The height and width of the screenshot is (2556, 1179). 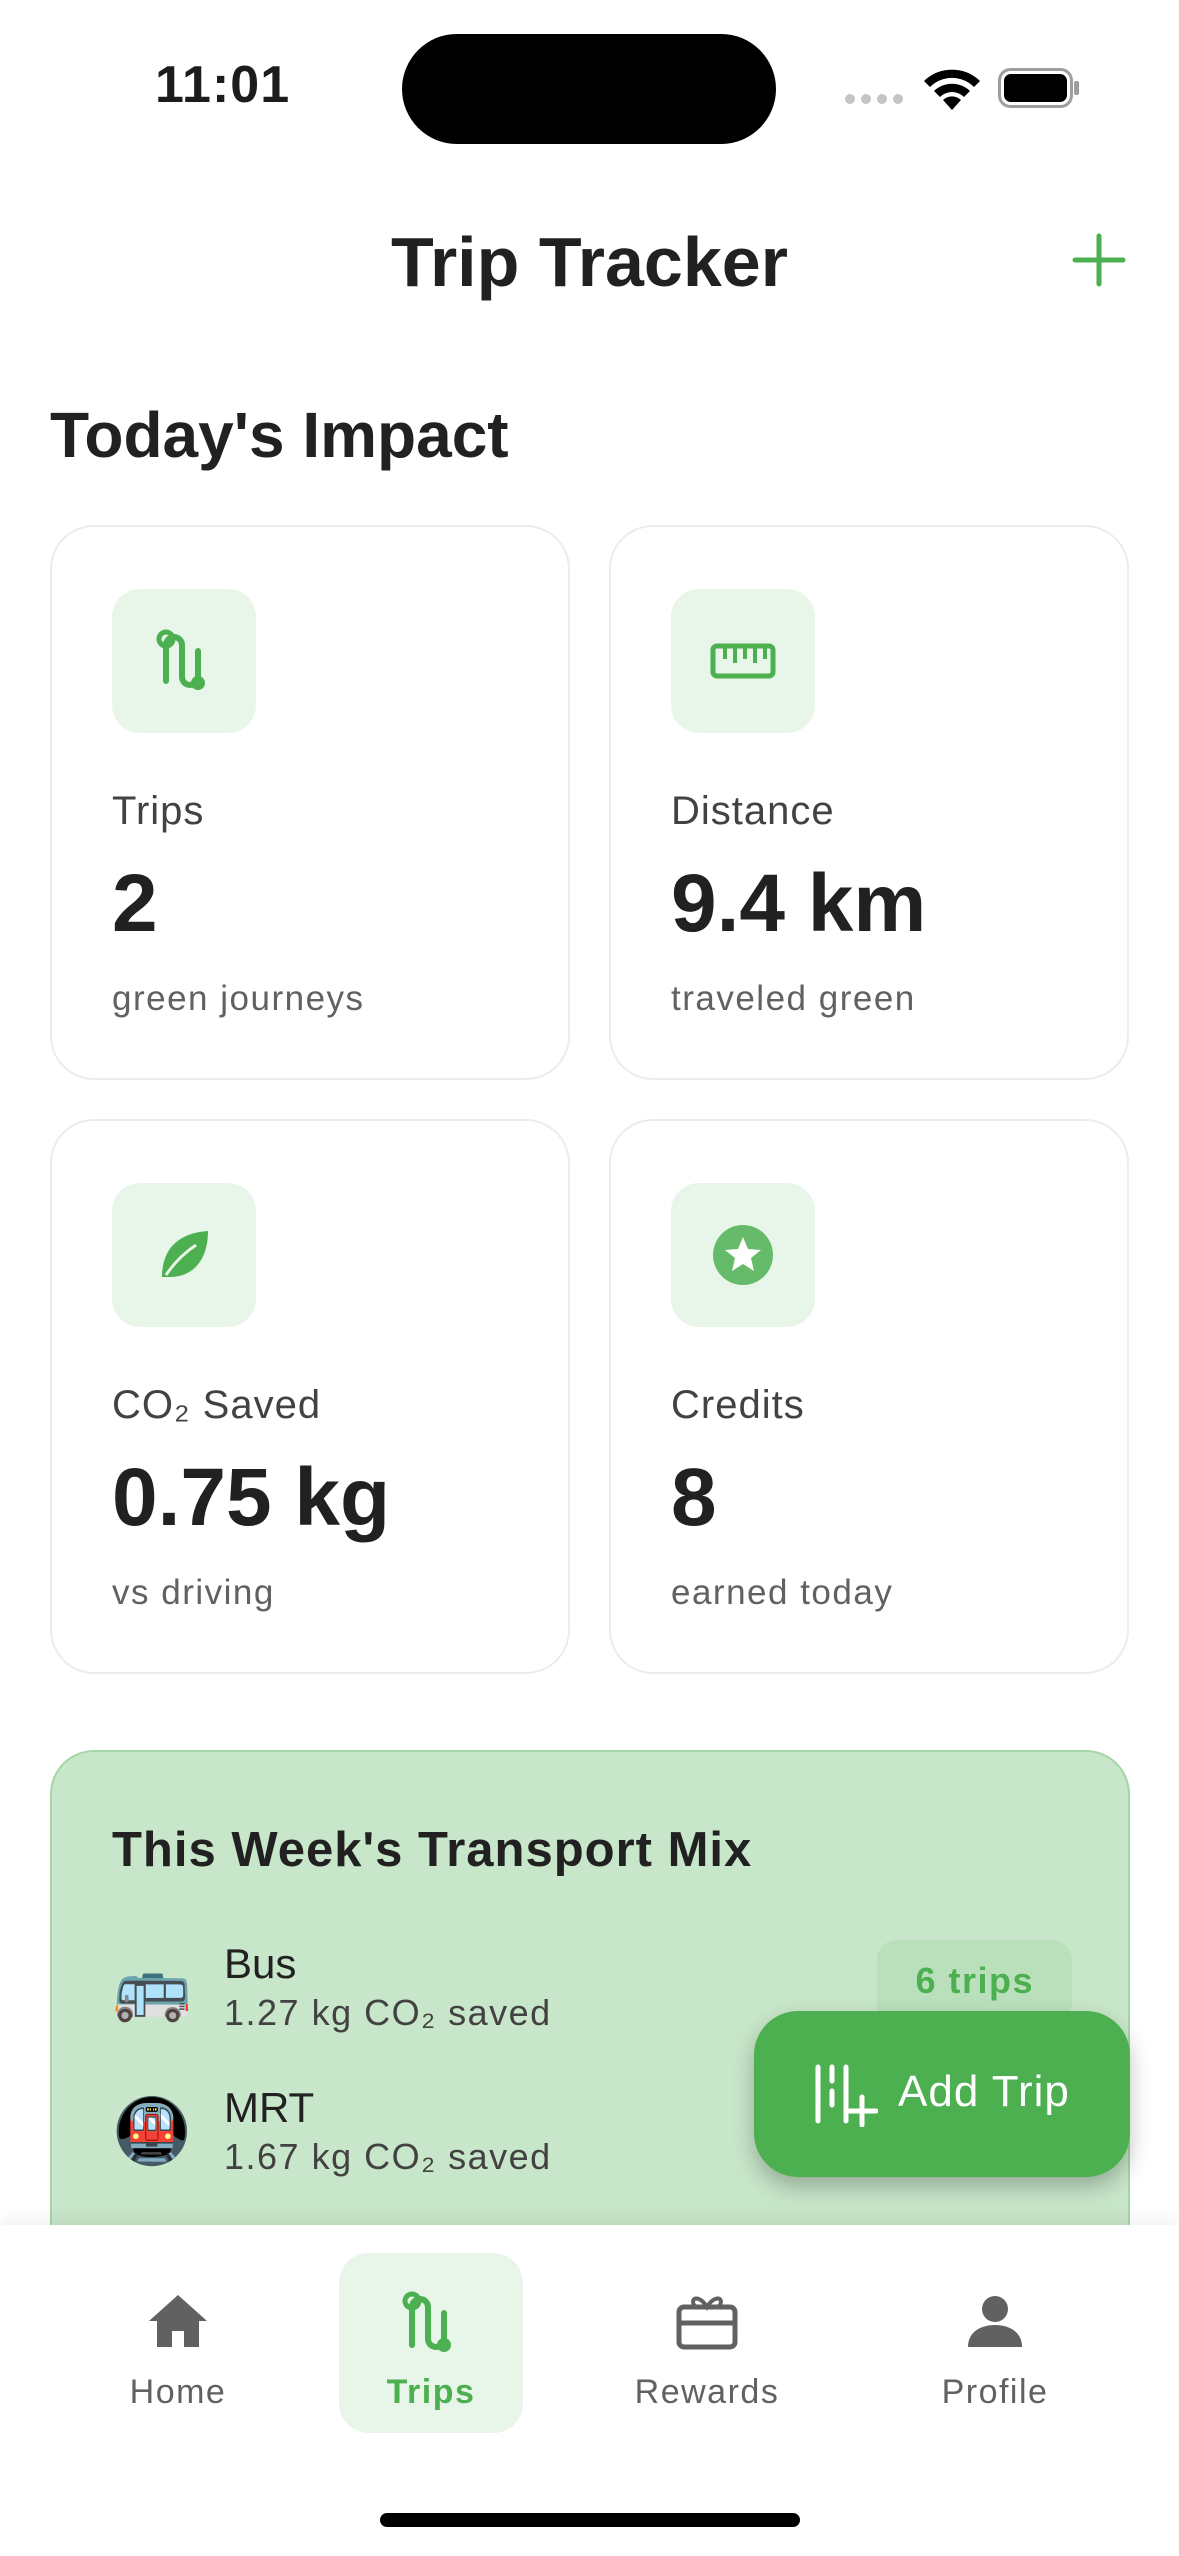 I want to click on nav-item-home: Home, so click(x=178, y=2343).